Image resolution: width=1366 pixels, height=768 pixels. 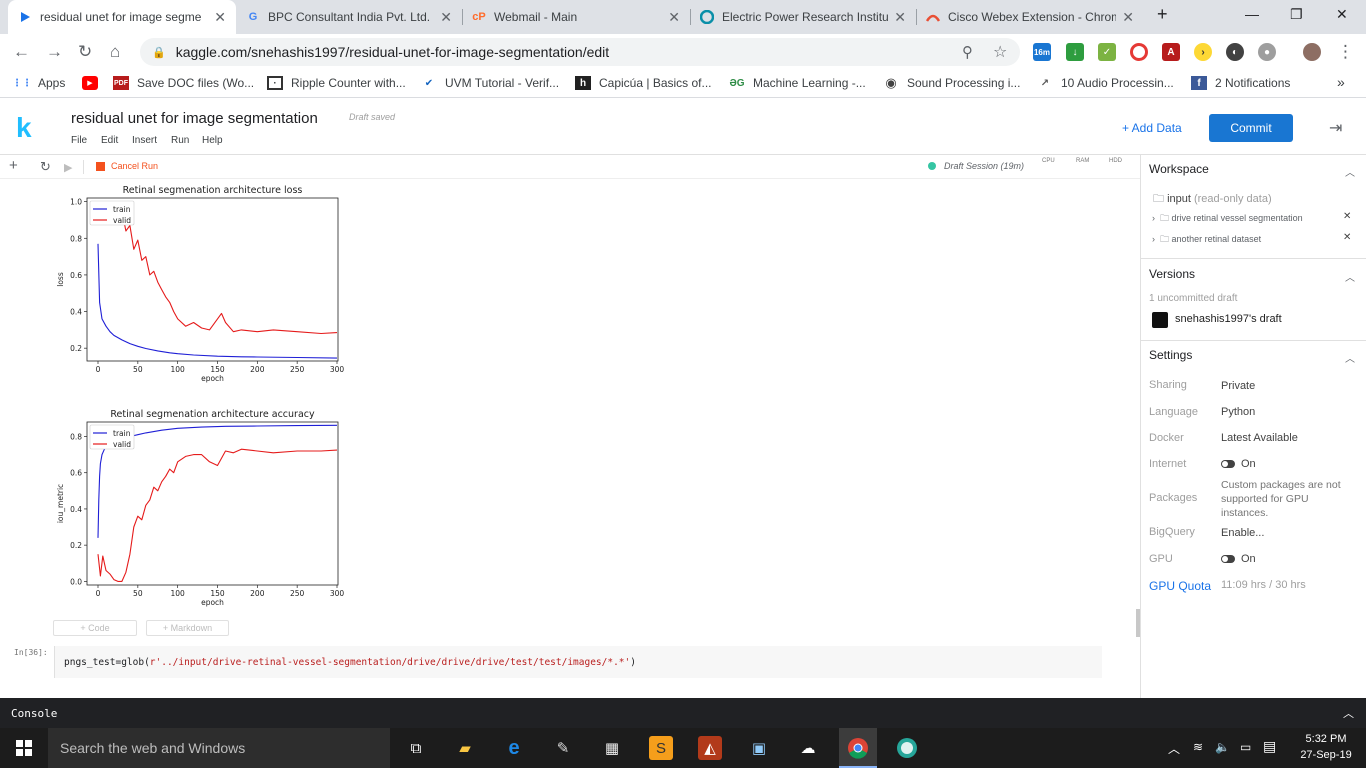 I want to click on onedrive-icon: ☁, so click(x=808, y=748).